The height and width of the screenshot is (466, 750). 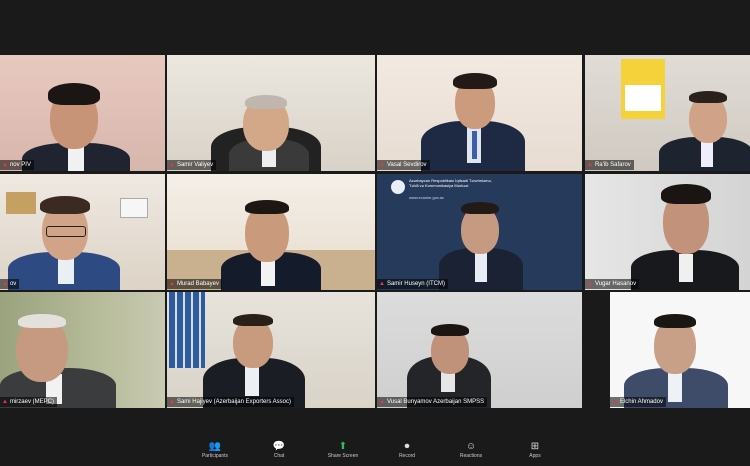 What do you see at coordinates (279, 446) in the screenshot?
I see `chat-icon: 💬` at bounding box center [279, 446].